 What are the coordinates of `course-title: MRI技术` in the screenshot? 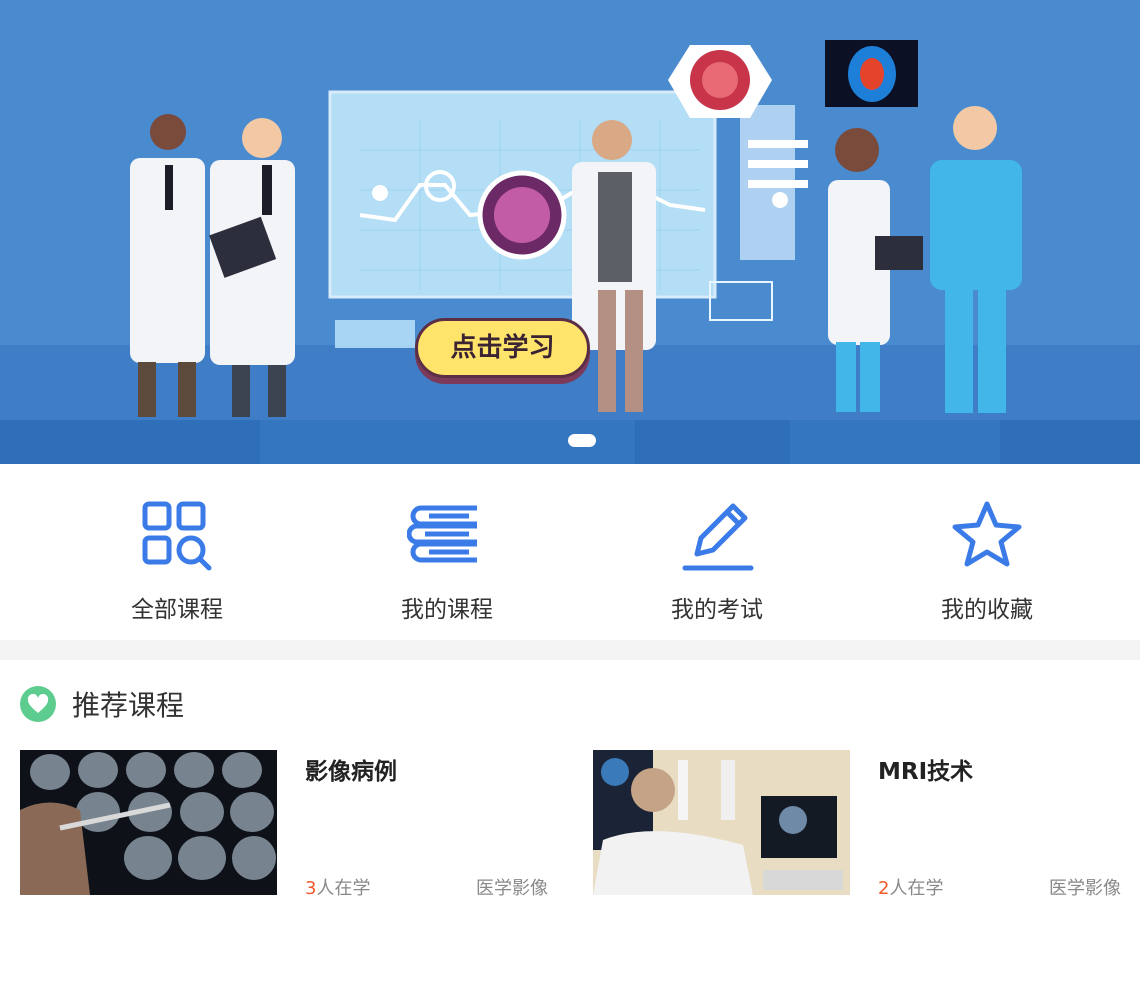 It's located at (926, 772).